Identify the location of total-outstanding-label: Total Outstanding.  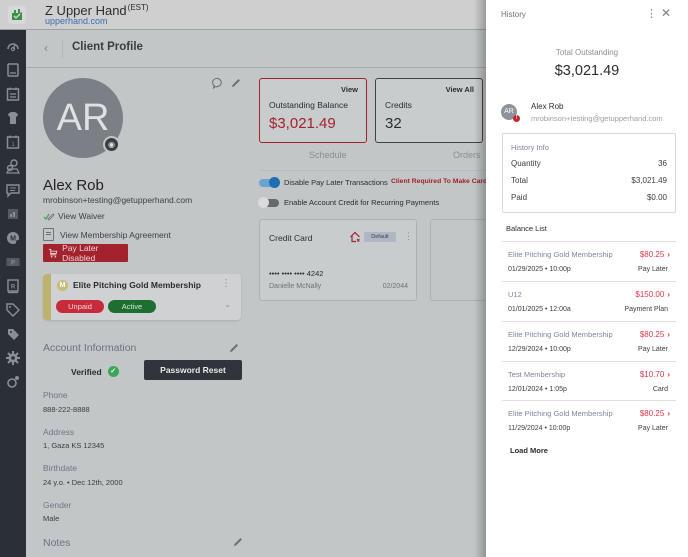
(587, 52).